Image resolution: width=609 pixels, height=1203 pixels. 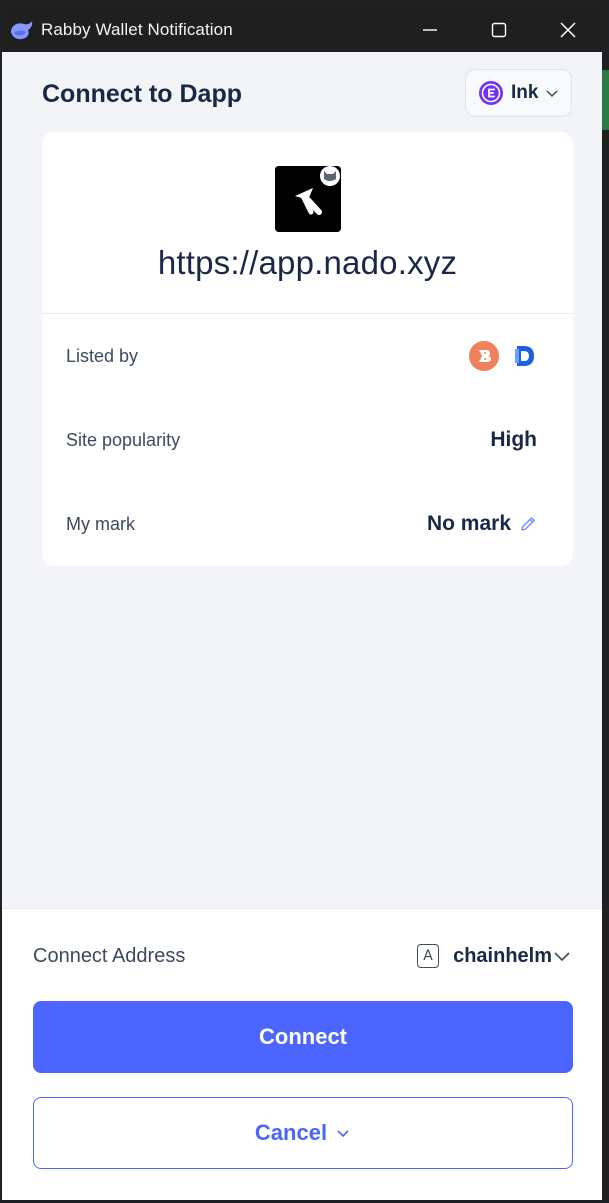 I want to click on page-title: Connect to Dapp, so click(x=142, y=94).